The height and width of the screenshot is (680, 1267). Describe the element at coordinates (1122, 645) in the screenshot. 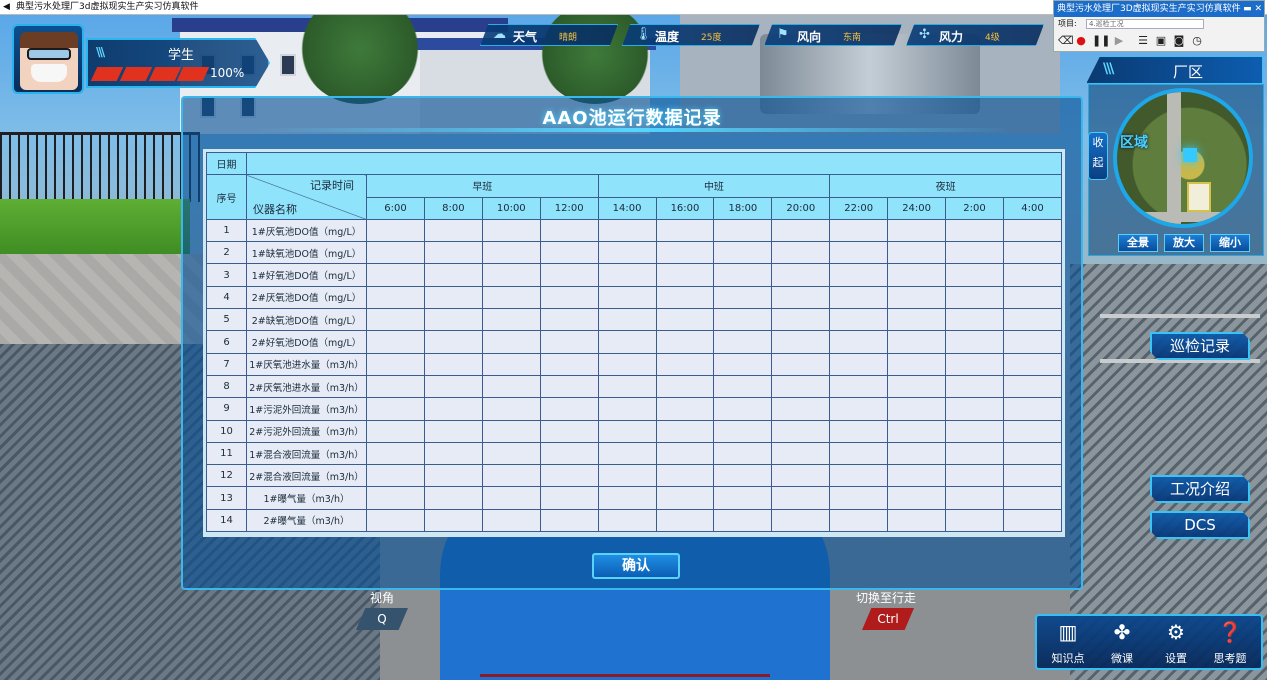

I see `micro-course-button: ✤ 微课` at that location.